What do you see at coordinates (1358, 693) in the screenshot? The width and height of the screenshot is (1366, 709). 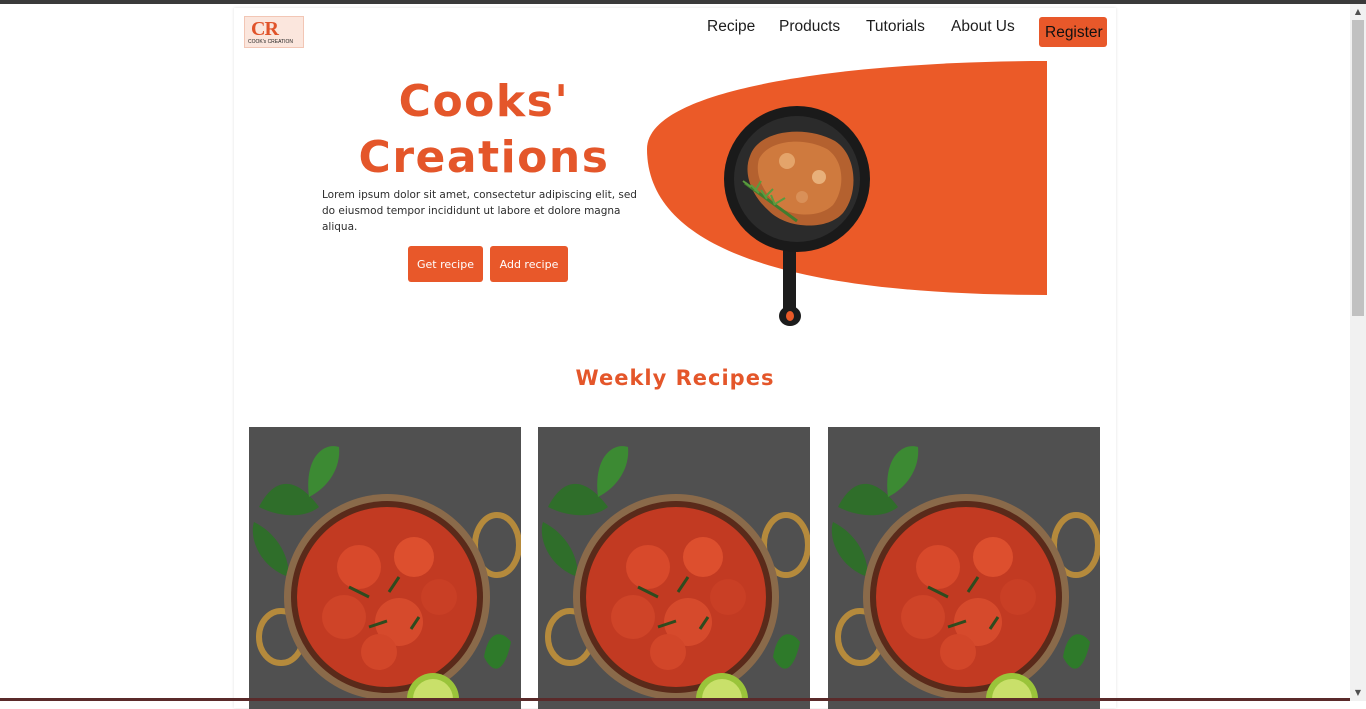 I see `triangle-down-icon: ▼` at bounding box center [1358, 693].